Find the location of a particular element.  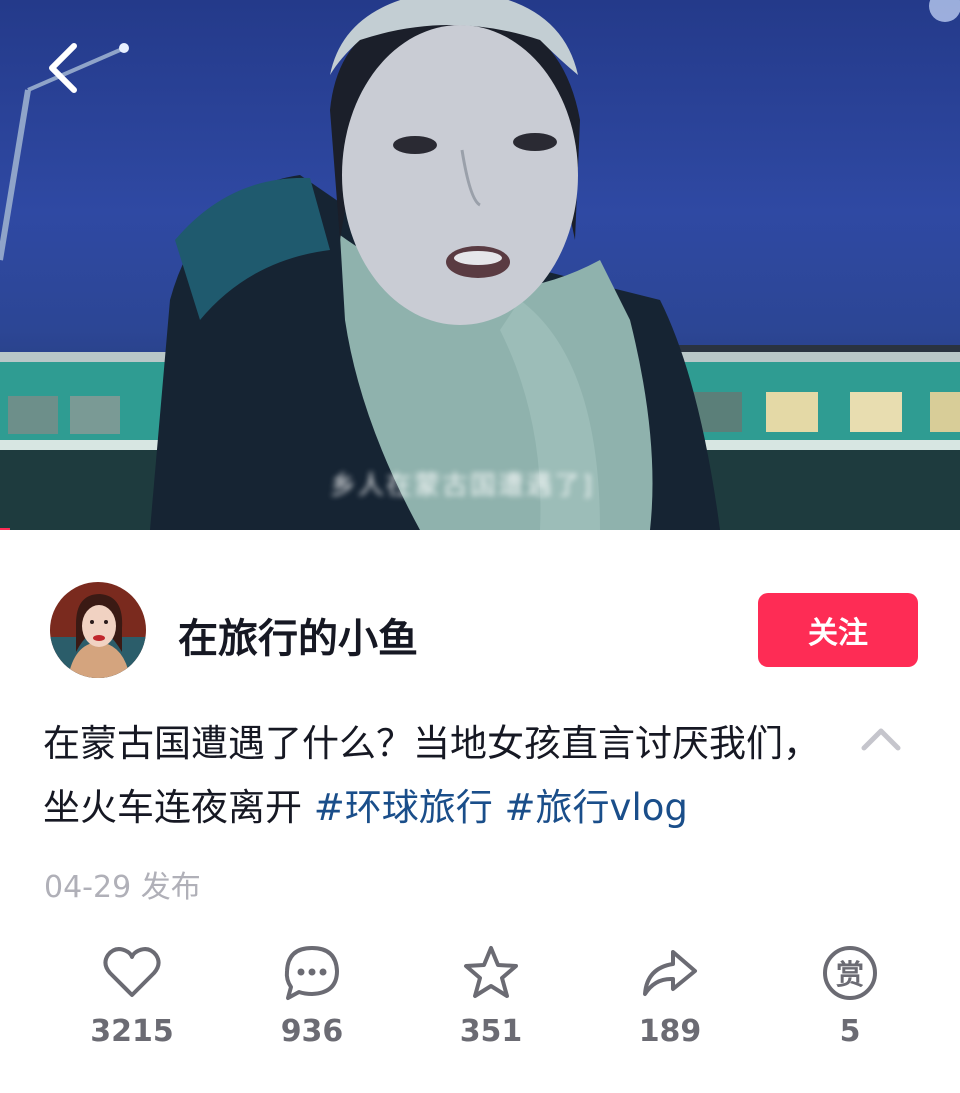

reward-button: 赏 5 is located at coordinates (850, 999).